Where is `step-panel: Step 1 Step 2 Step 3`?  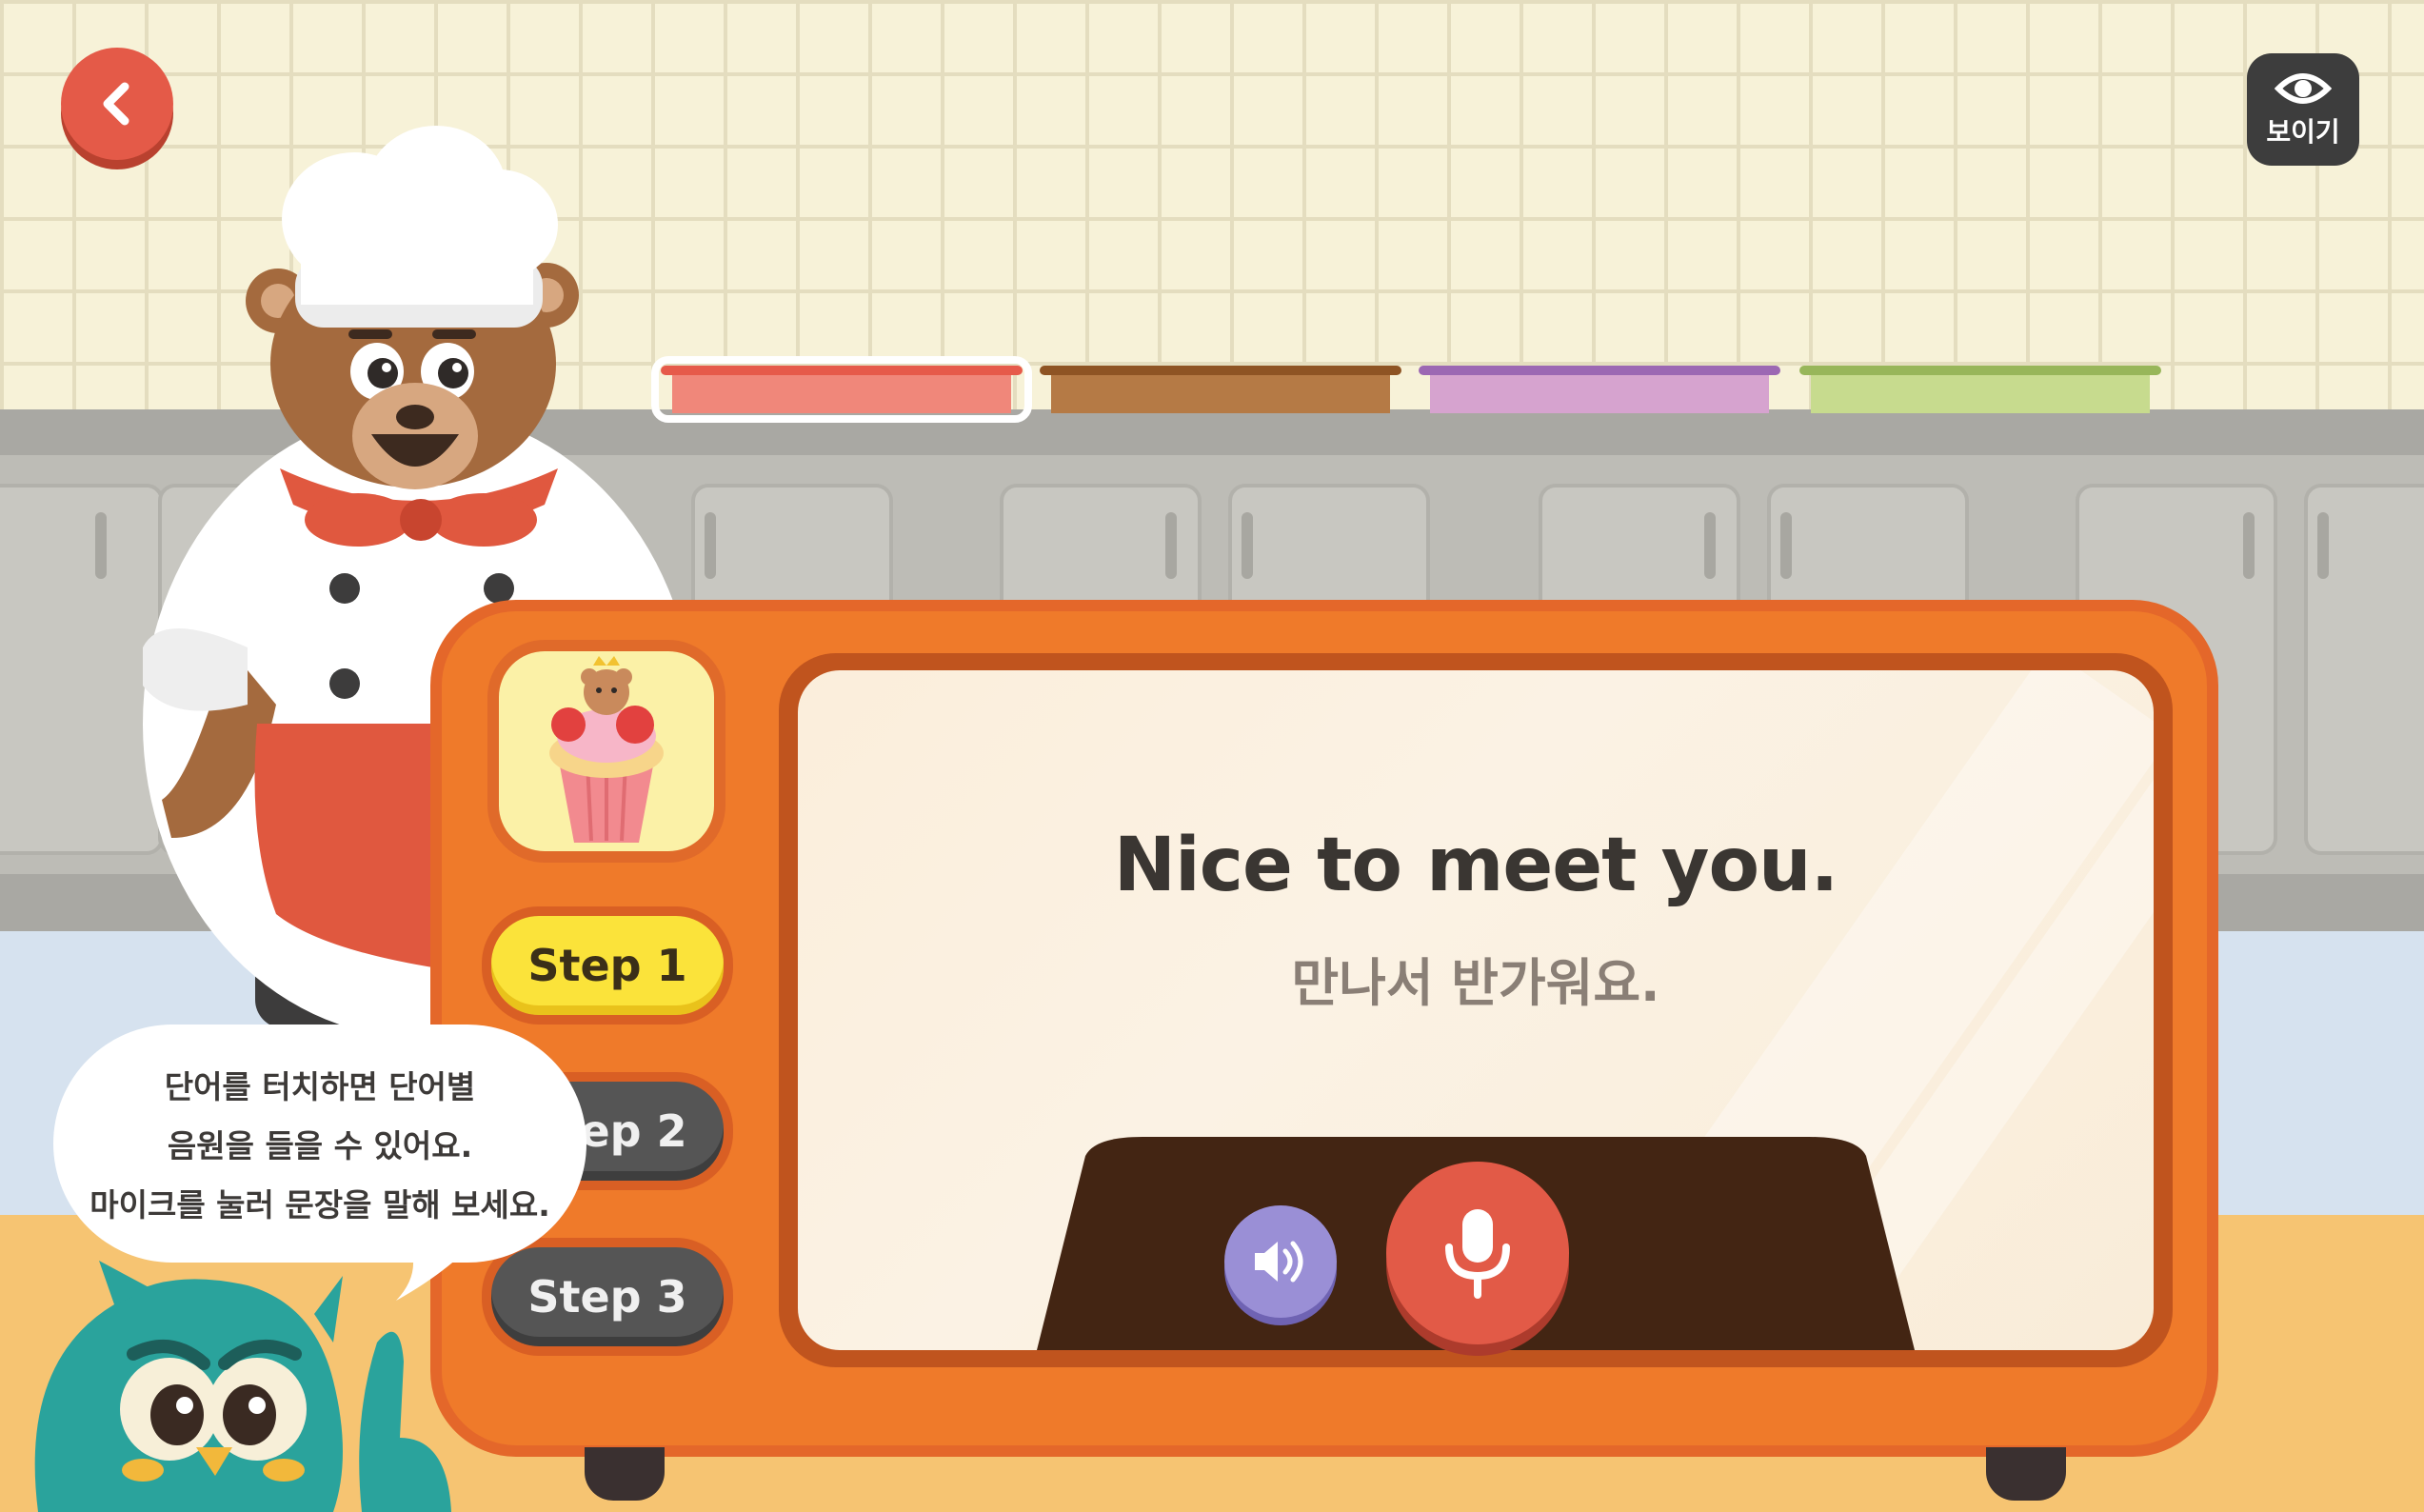
step-panel: Step 1 Step 2 Step 3 is located at coordinates (607, 1011).